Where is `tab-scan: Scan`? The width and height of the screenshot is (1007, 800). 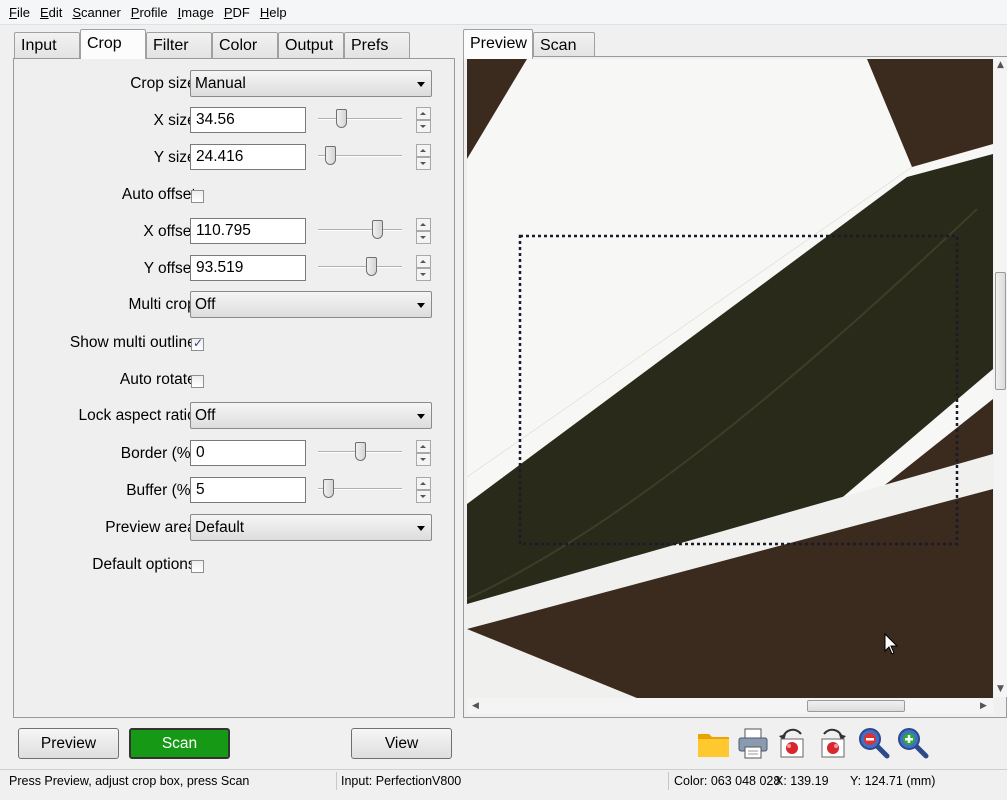 tab-scan: Scan is located at coordinates (564, 45).